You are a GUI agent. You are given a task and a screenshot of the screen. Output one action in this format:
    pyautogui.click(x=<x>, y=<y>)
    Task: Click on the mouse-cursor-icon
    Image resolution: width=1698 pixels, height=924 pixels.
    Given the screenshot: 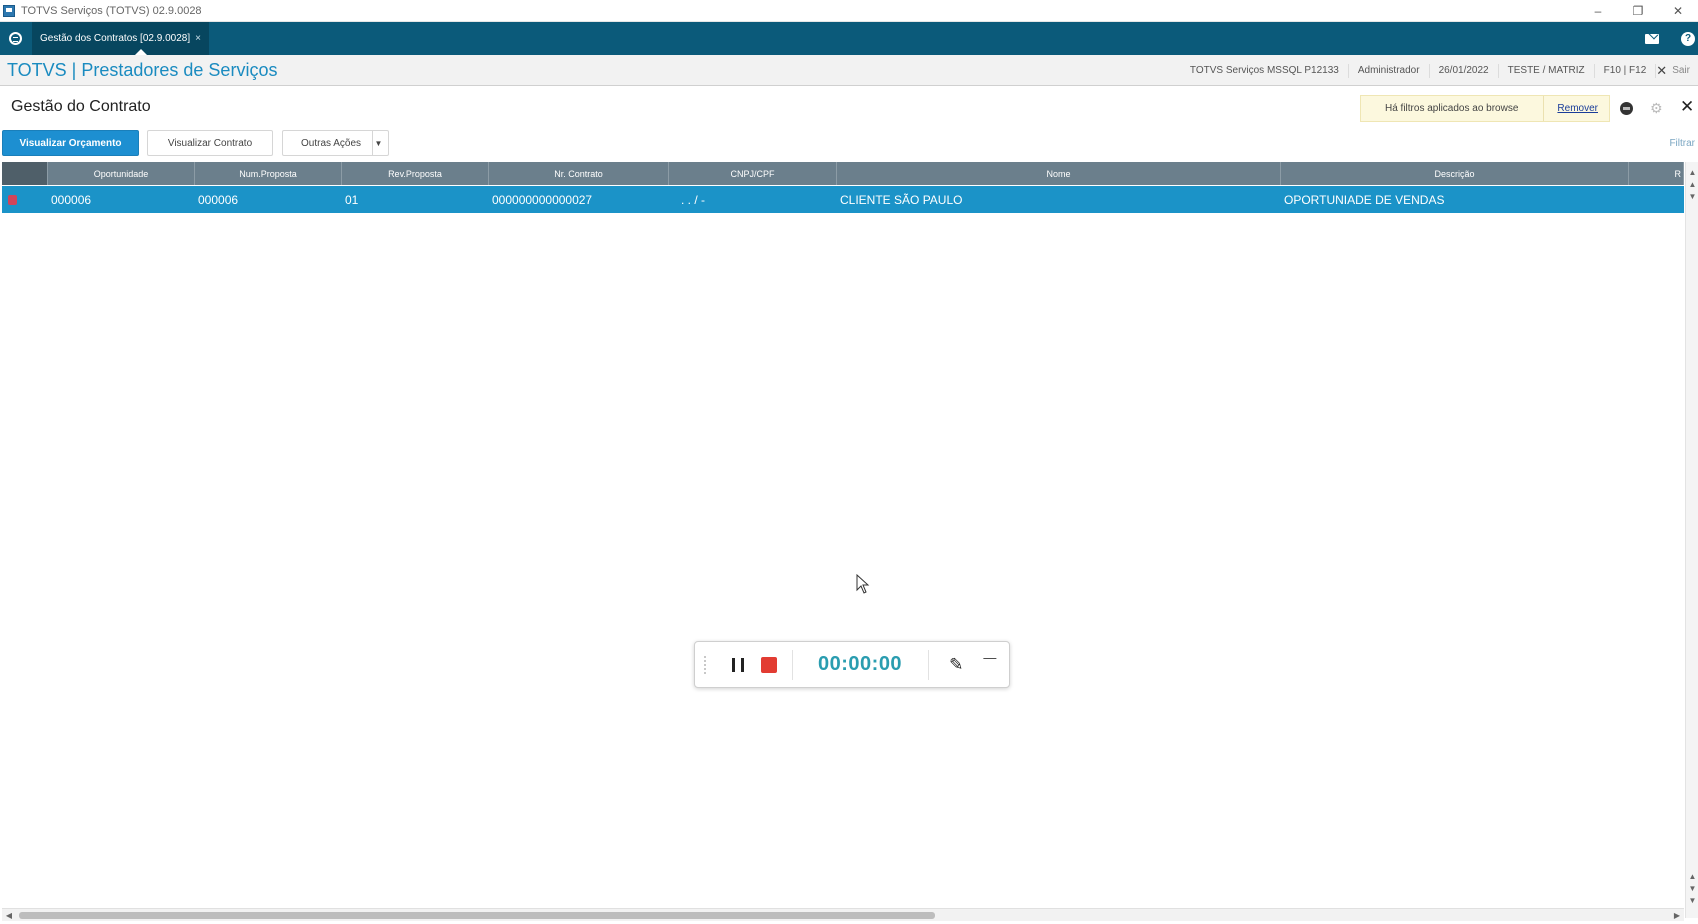 What is the action you would take?
    pyautogui.click(x=863, y=584)
    